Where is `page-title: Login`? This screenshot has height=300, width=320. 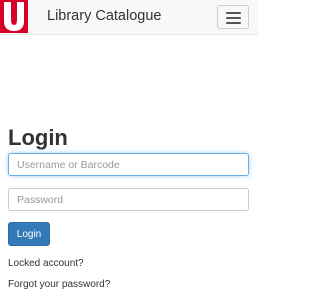 page-title: Login is located at coordinates (38, 137).